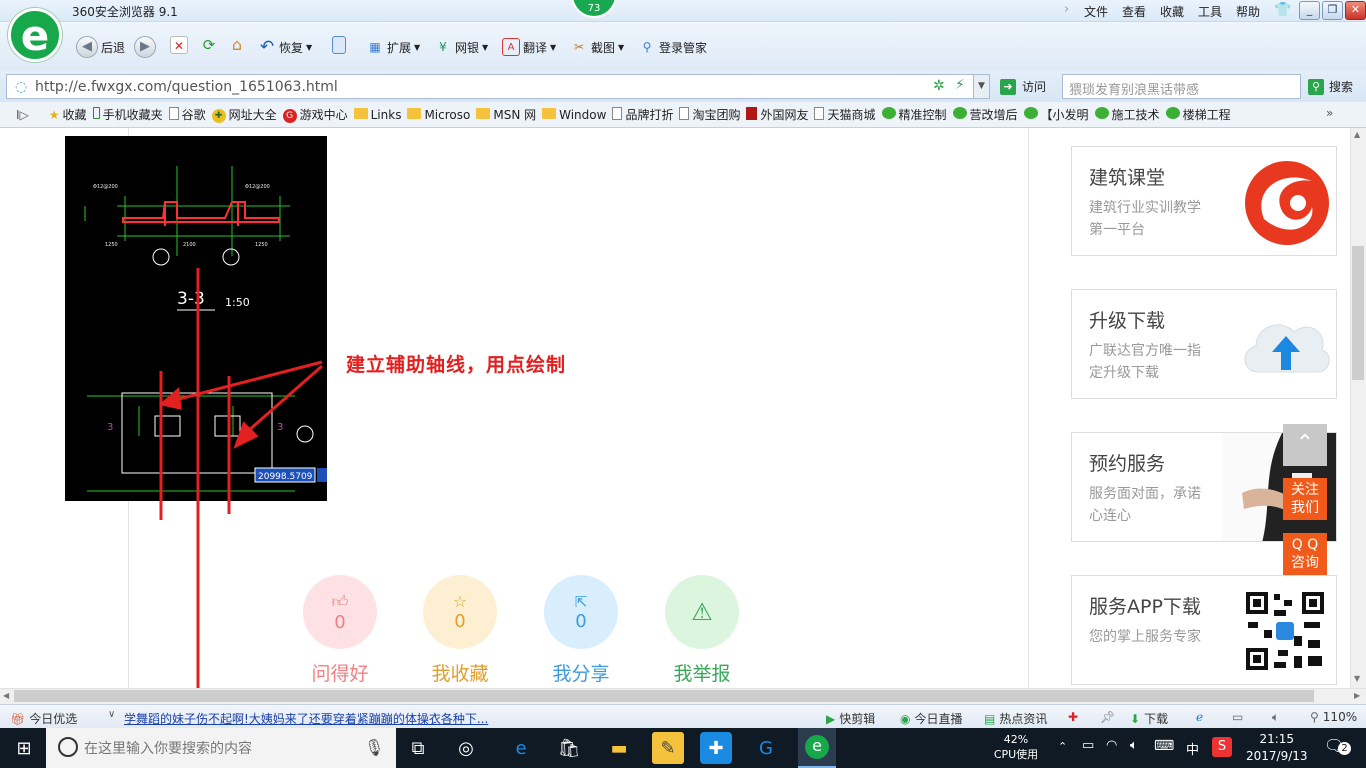 This screenshot has width=1366, height=768. What do you see at coordinates (1357, 695) in the screenshot?
I see `scroll-right-icon: ▶` at bounding box center [1357, 695].